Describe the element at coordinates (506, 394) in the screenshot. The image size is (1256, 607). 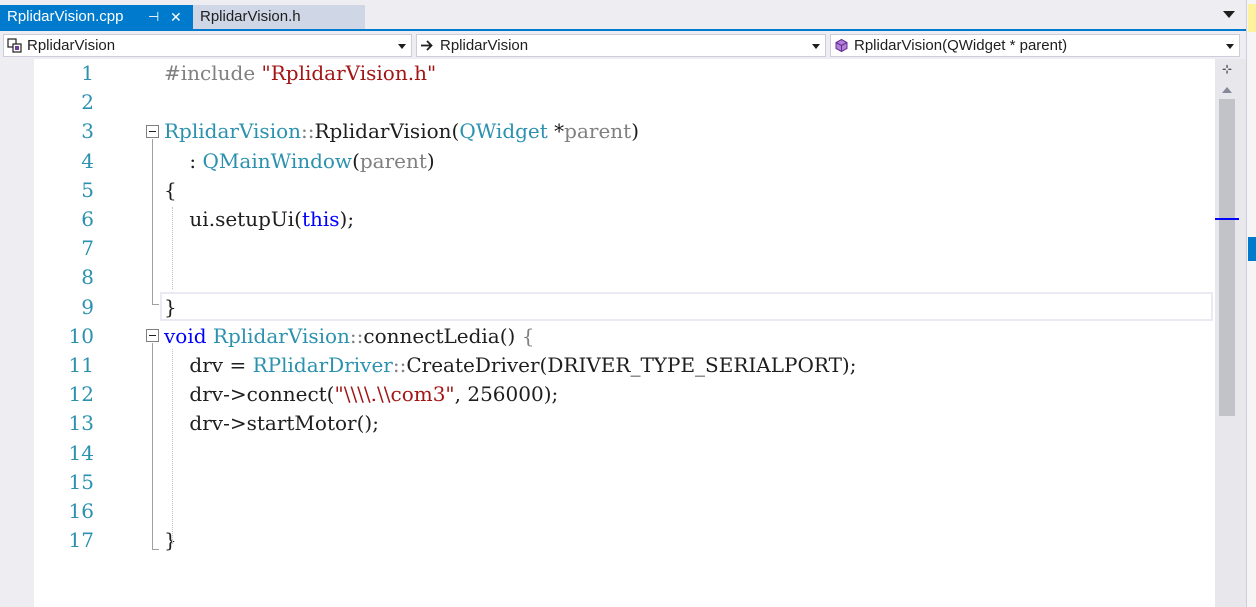
I see `code-token: , 256000);` at that location.